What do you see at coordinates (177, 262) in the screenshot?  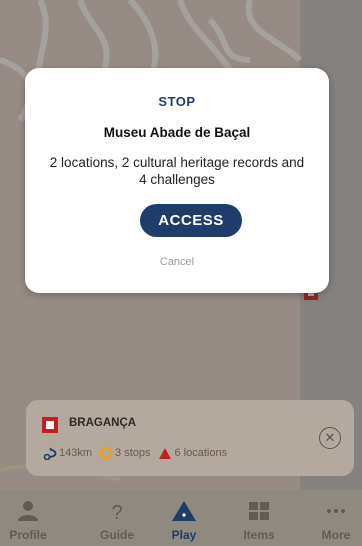 I see `cancel-button: Cancel` at bounding box center [177, 262].